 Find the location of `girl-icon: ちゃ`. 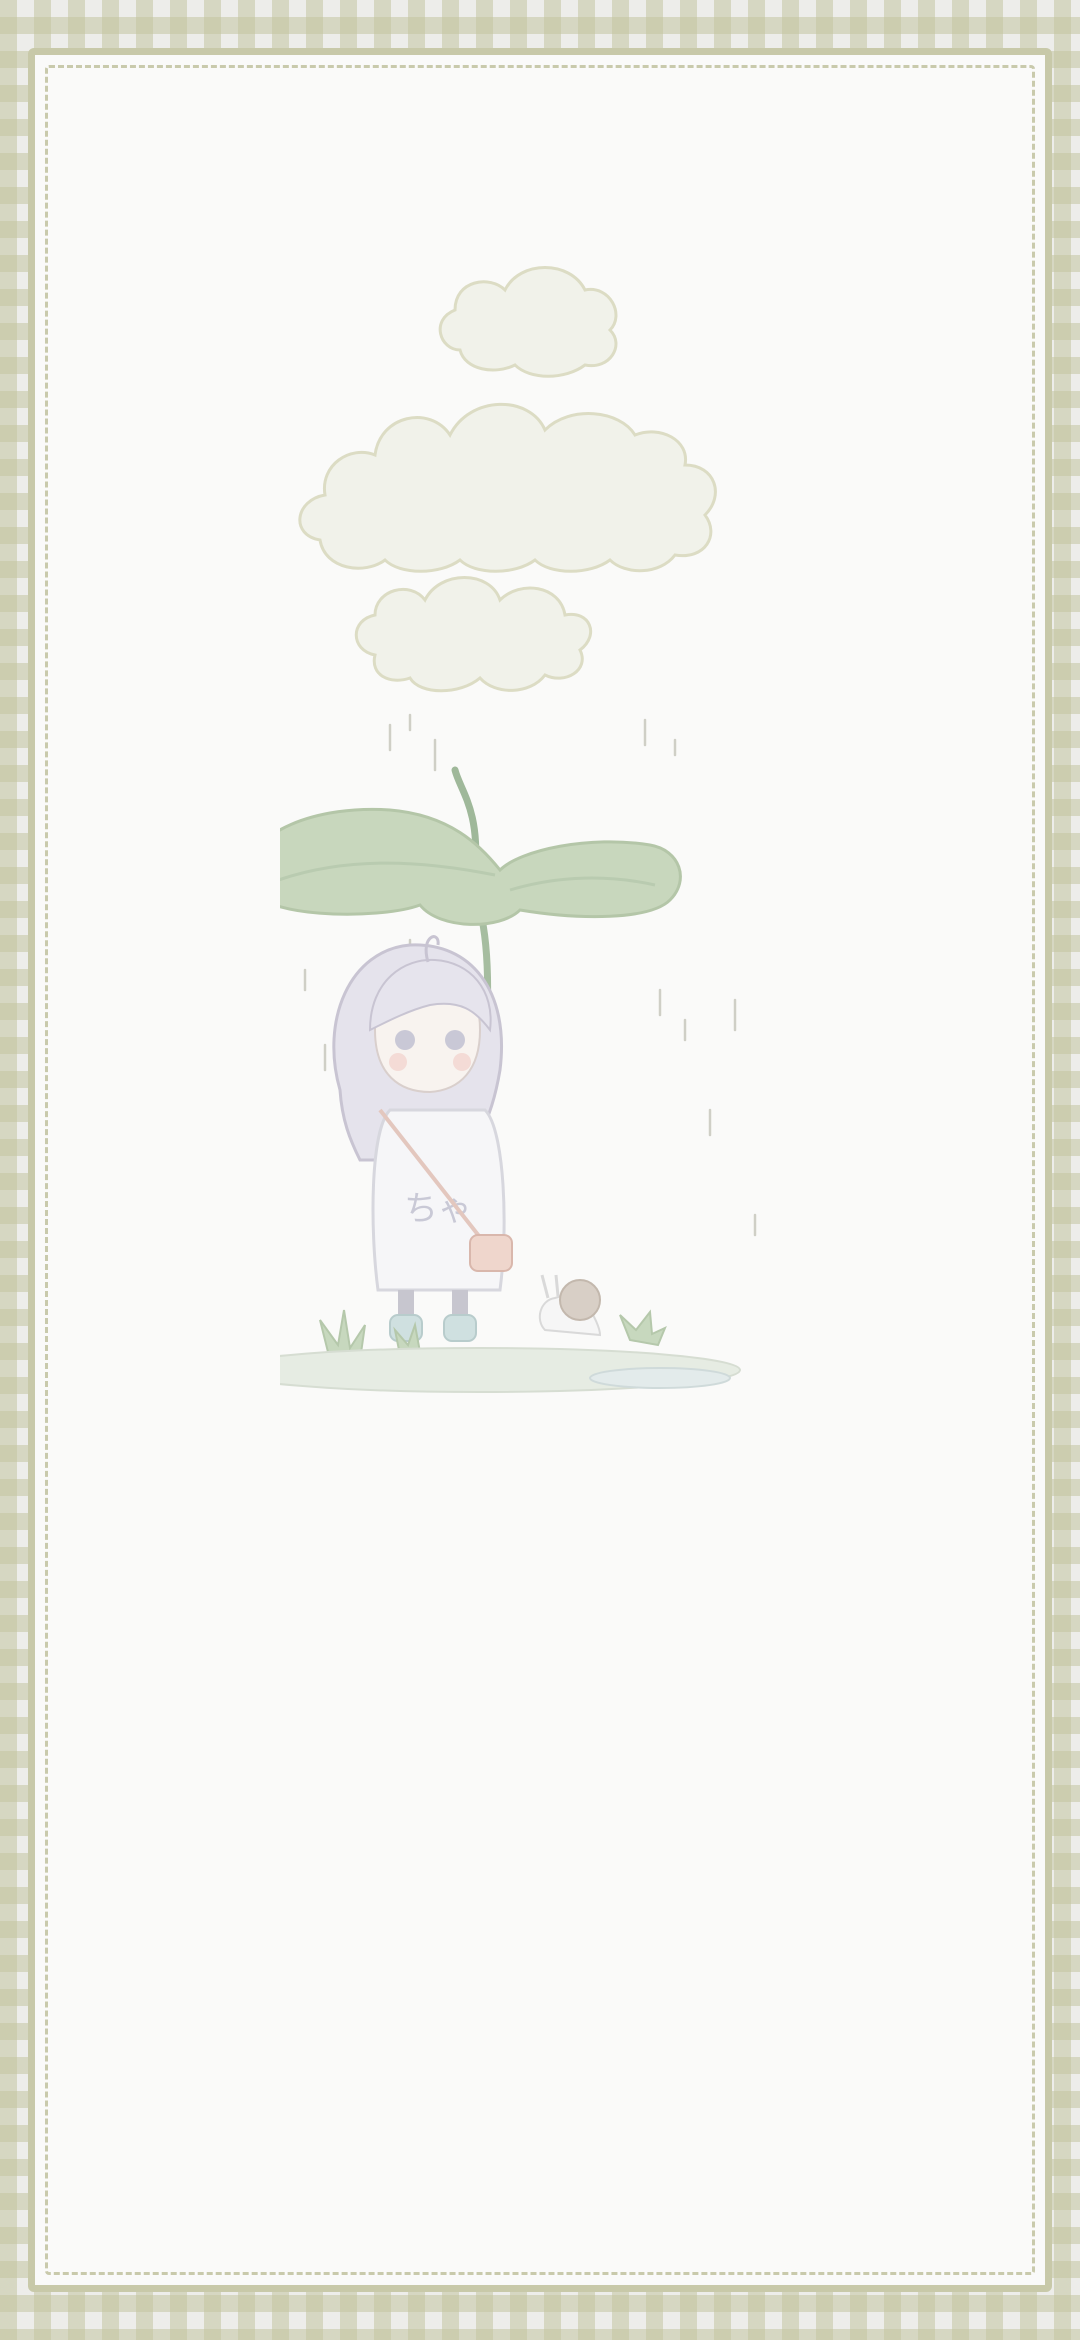

girl-icon: ちゃ is located at coordinates (422, 1138).